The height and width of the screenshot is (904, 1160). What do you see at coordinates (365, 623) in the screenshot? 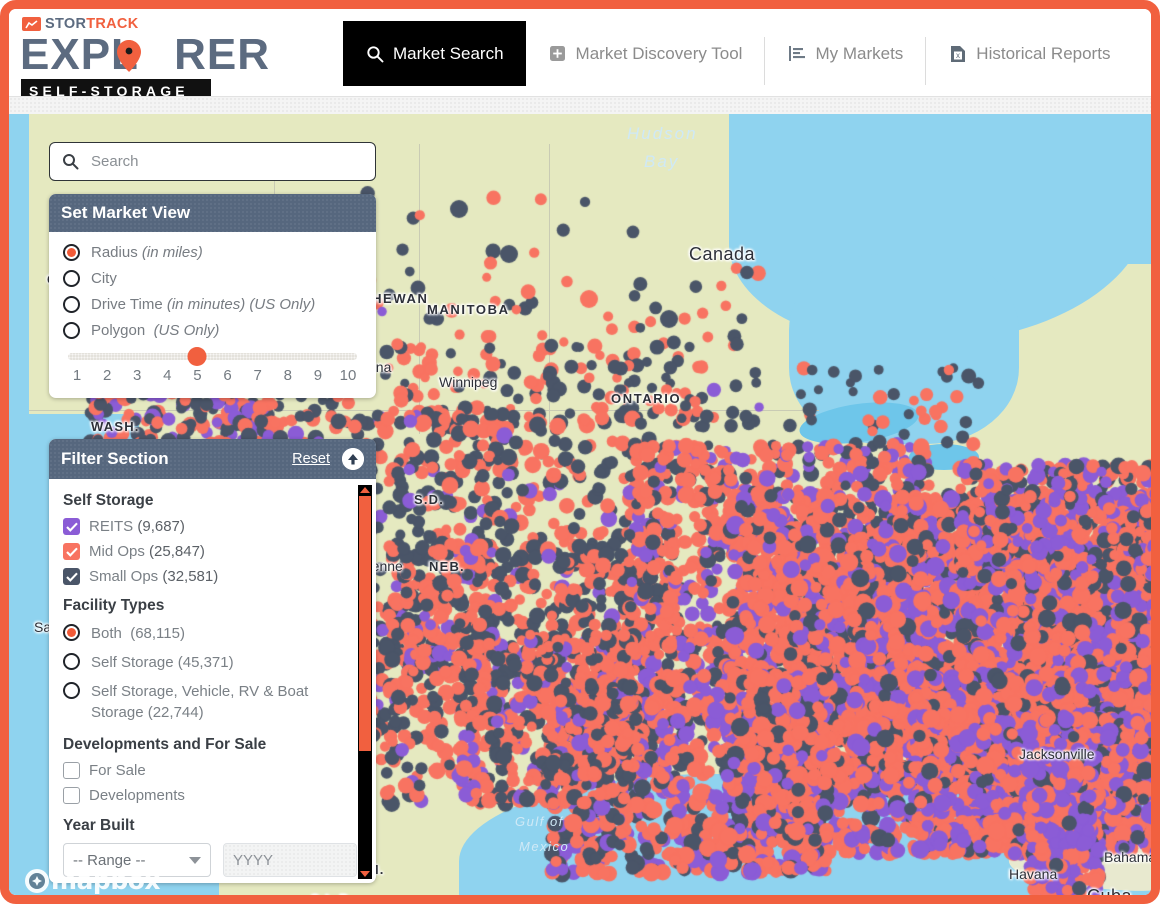
I see `filter-scrollbar-thumb` at bounding box center [365, 623].